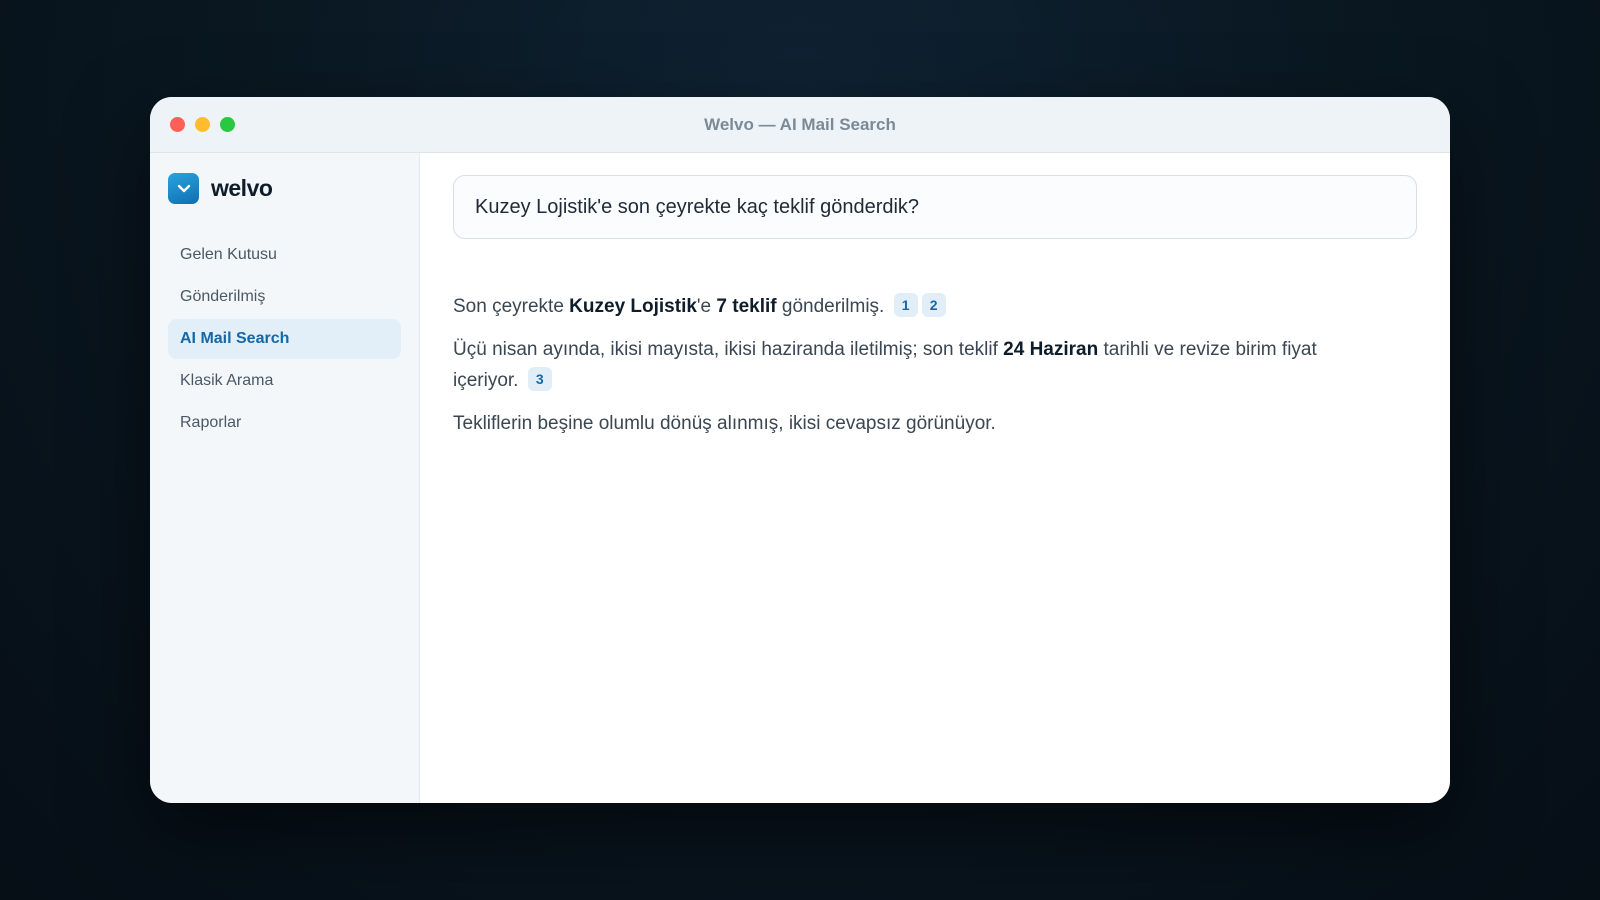 This screenshot has height=900, width=1600. Describe the element at coordinates (633, 306) in the screenshot. I see `answer-highlight: Kuzey Lojistik` at that location.